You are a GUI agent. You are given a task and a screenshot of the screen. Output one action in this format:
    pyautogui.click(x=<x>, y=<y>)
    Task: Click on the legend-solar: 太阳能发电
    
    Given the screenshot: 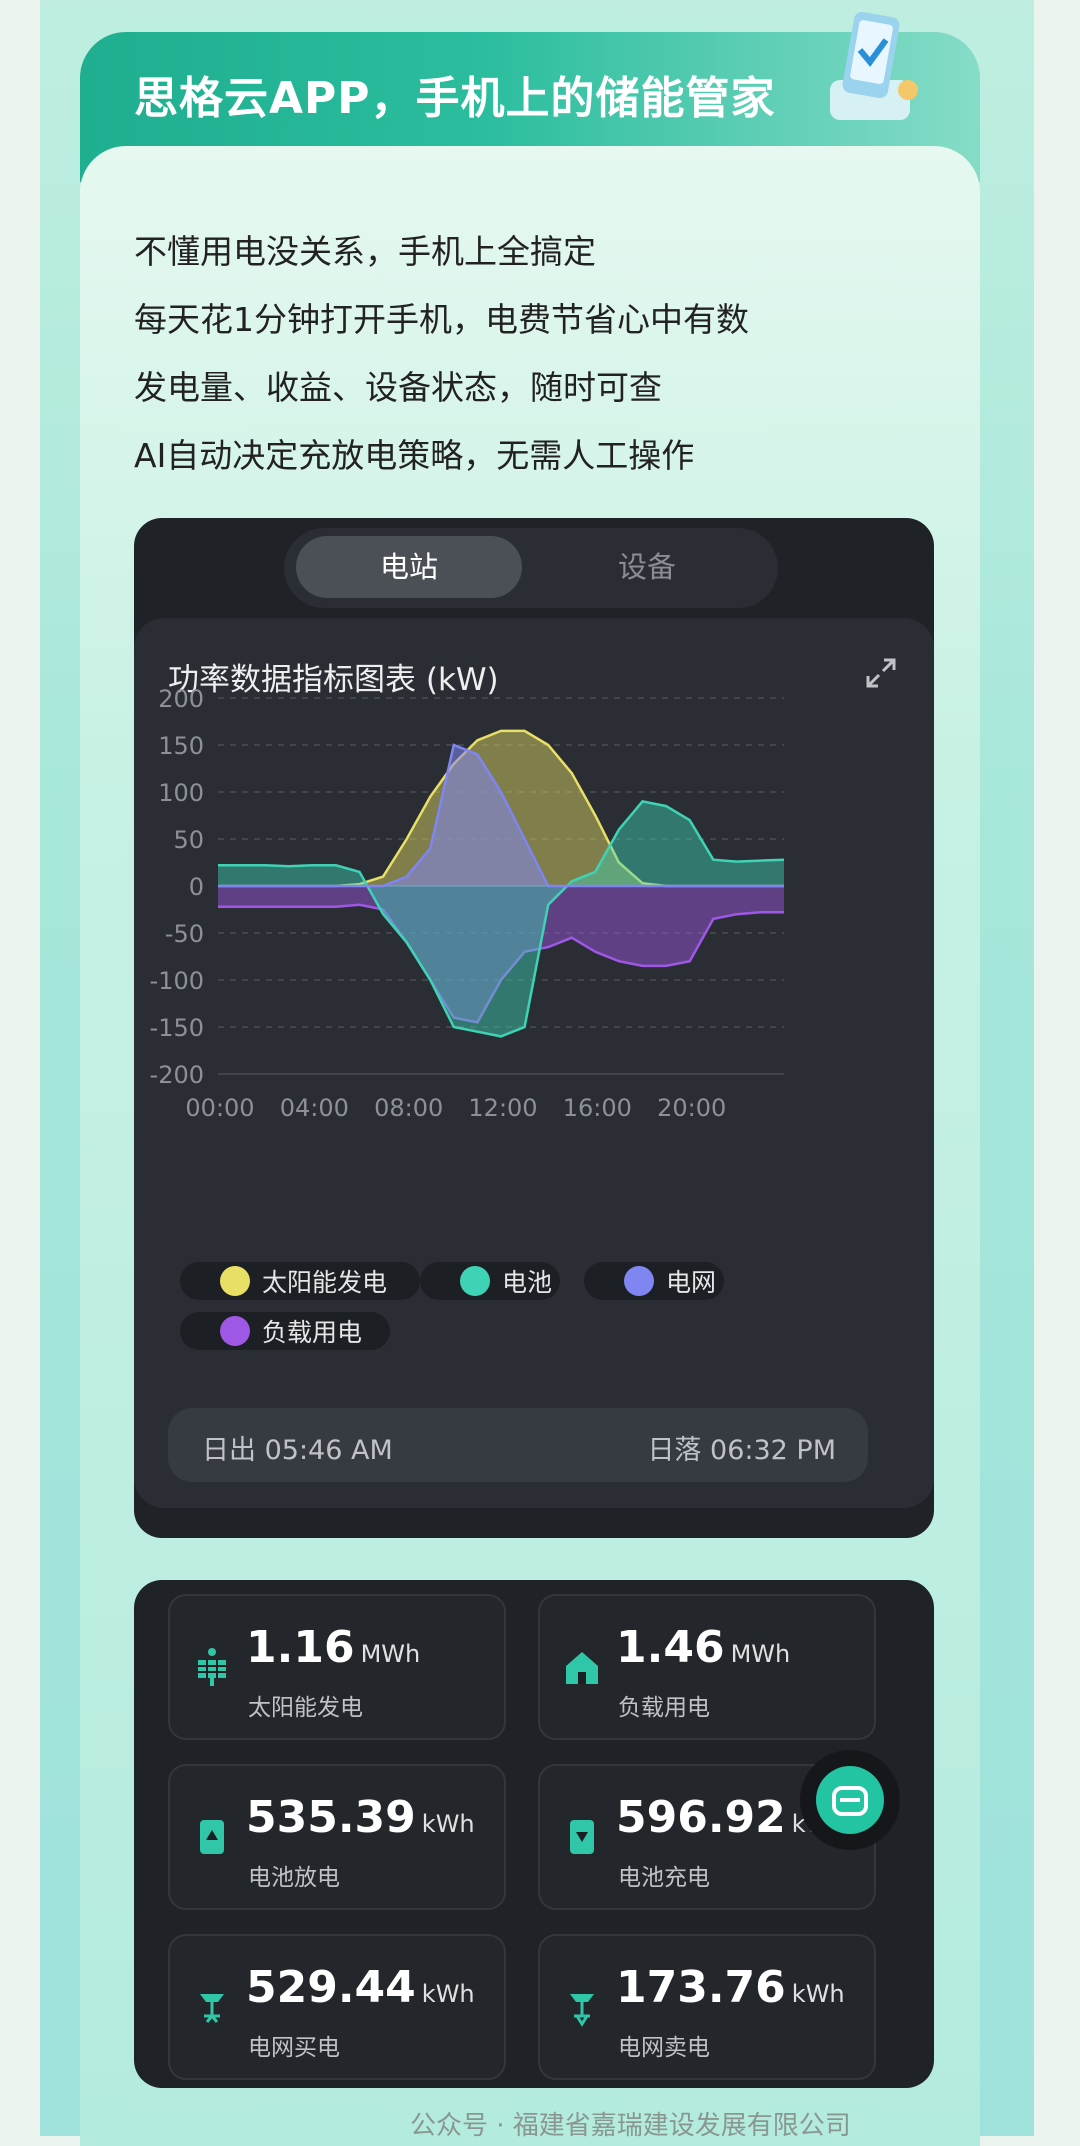 What is the action you would take?
    pyautogui.click(x=300, y=1281)
    